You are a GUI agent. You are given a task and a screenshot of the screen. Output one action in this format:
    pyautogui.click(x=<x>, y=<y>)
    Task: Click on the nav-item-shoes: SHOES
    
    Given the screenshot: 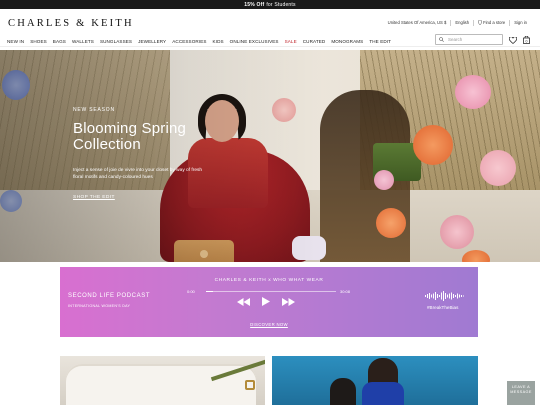 What is the action you would take?
    pyautogui.click(x=38, y=41)
    